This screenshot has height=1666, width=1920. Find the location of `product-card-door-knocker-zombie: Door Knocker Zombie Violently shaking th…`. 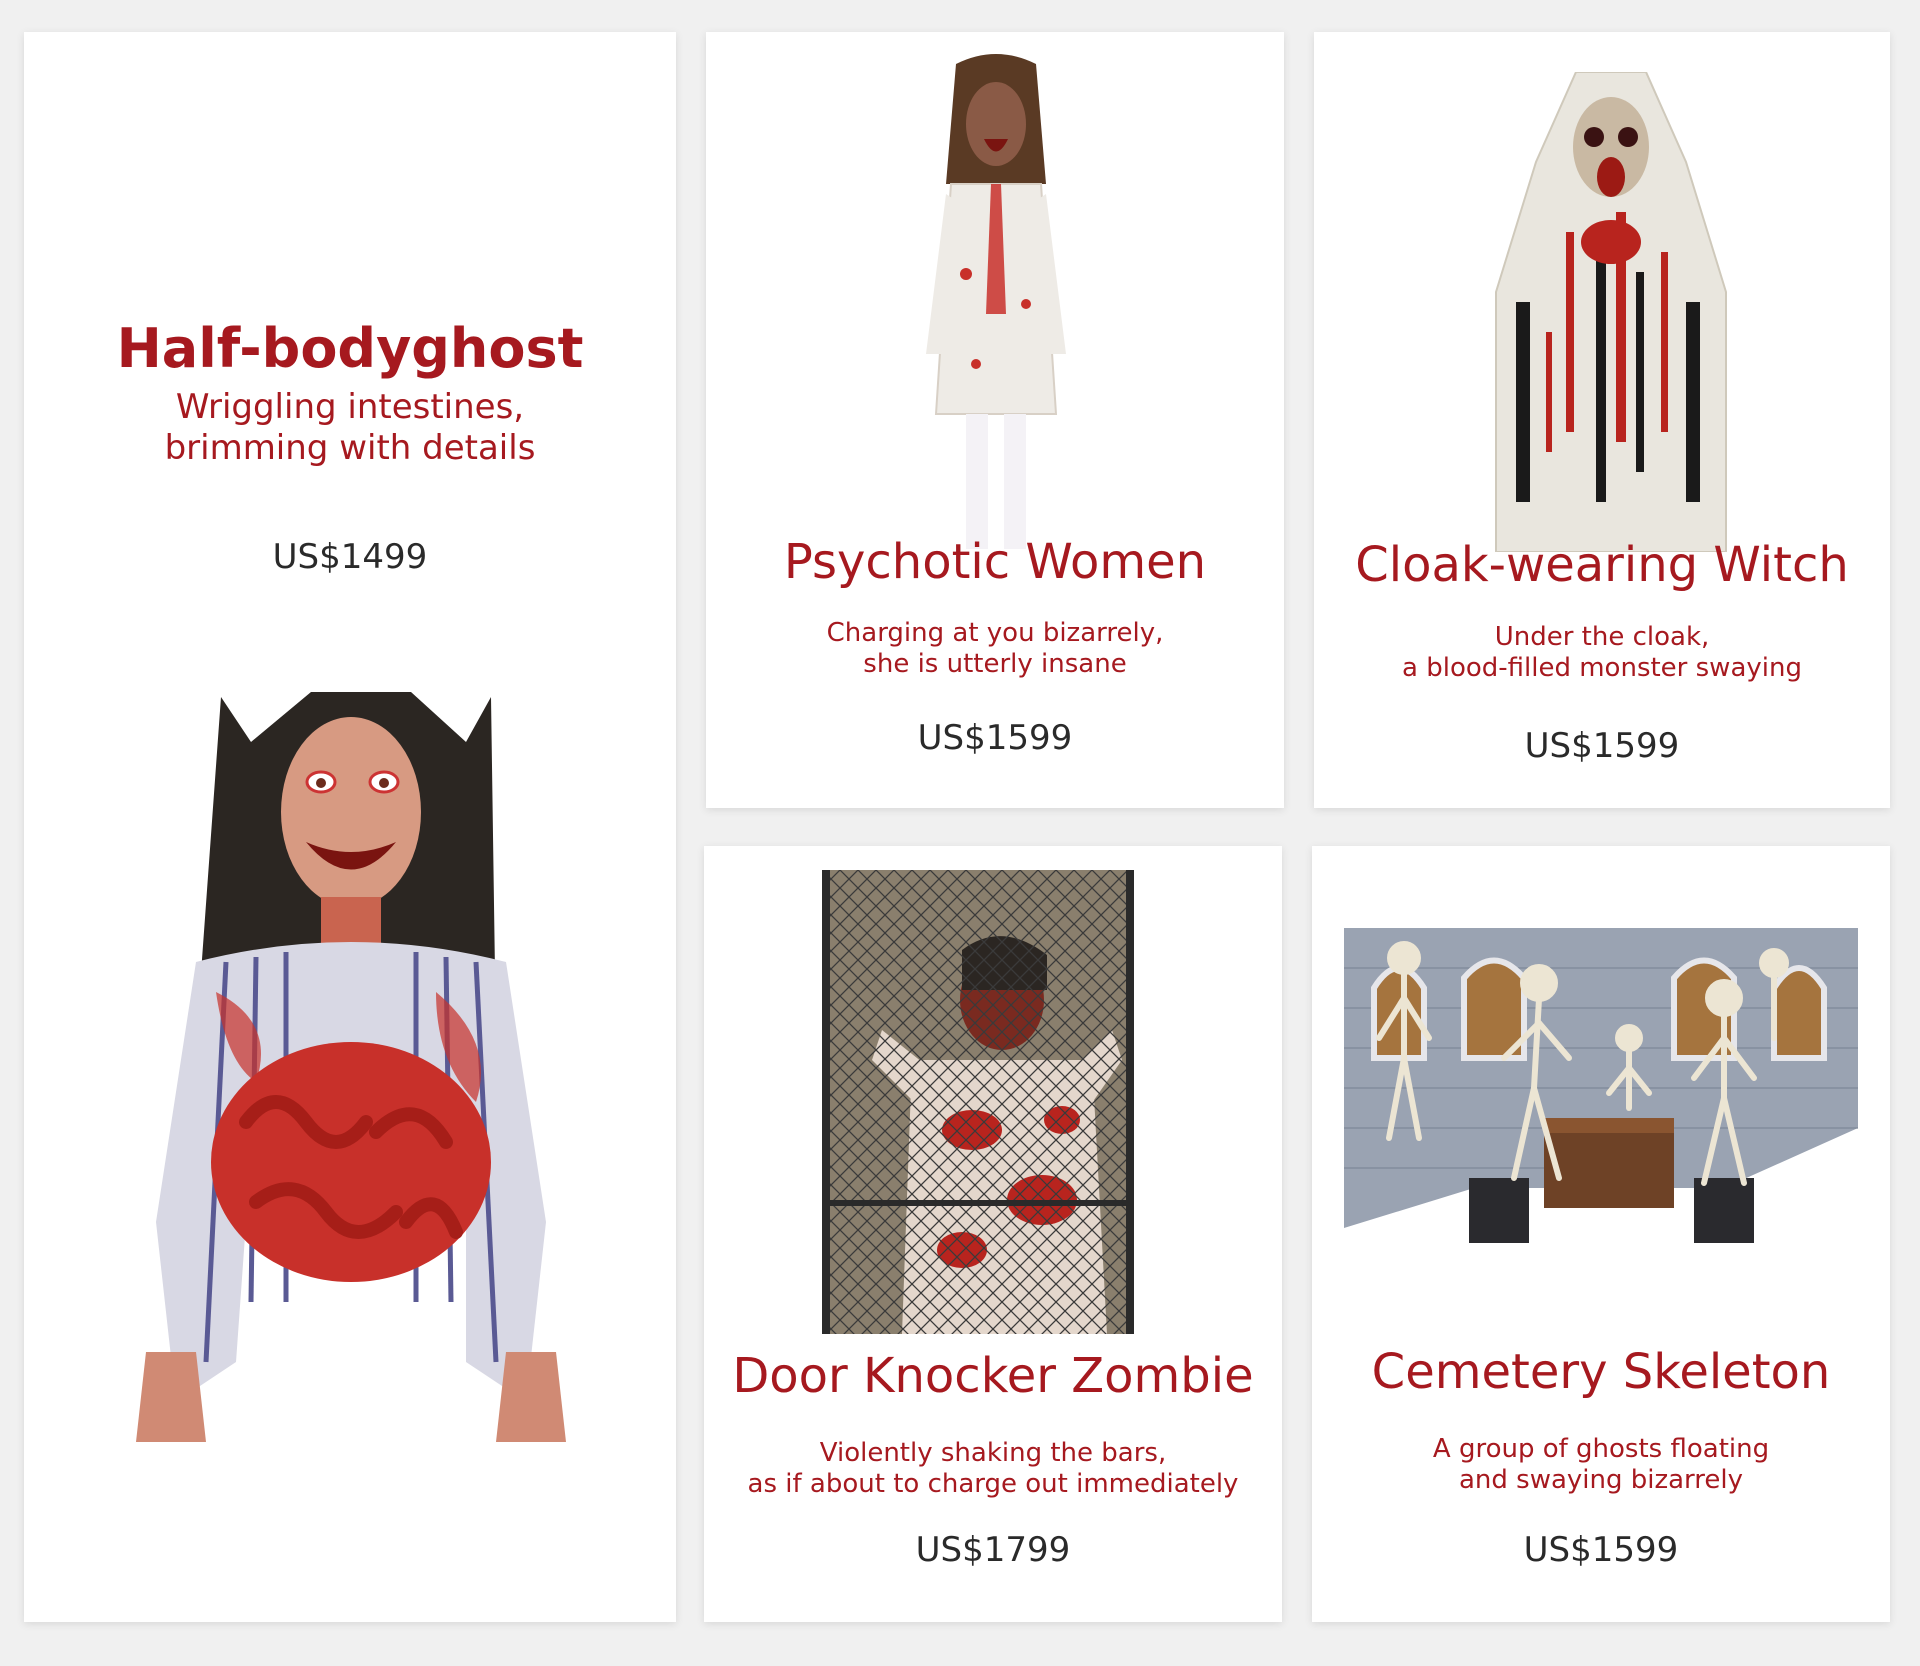

product-card-door-knocker-zombie: Door Knocker Zombie Violently shaking th… is located at coordinates (993, 1234).